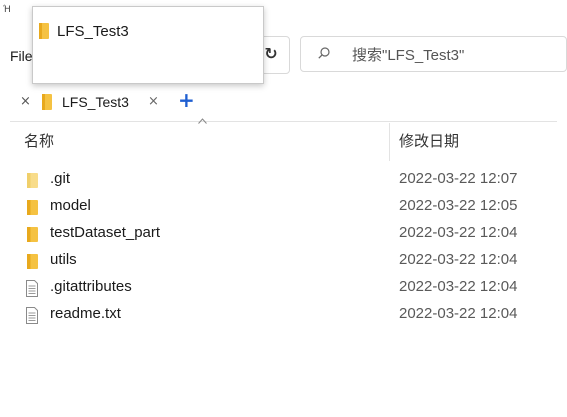 This screenshot has width=567, height=417. I want to click on address-dropdown: LFS_Test3, so click(148, 45).